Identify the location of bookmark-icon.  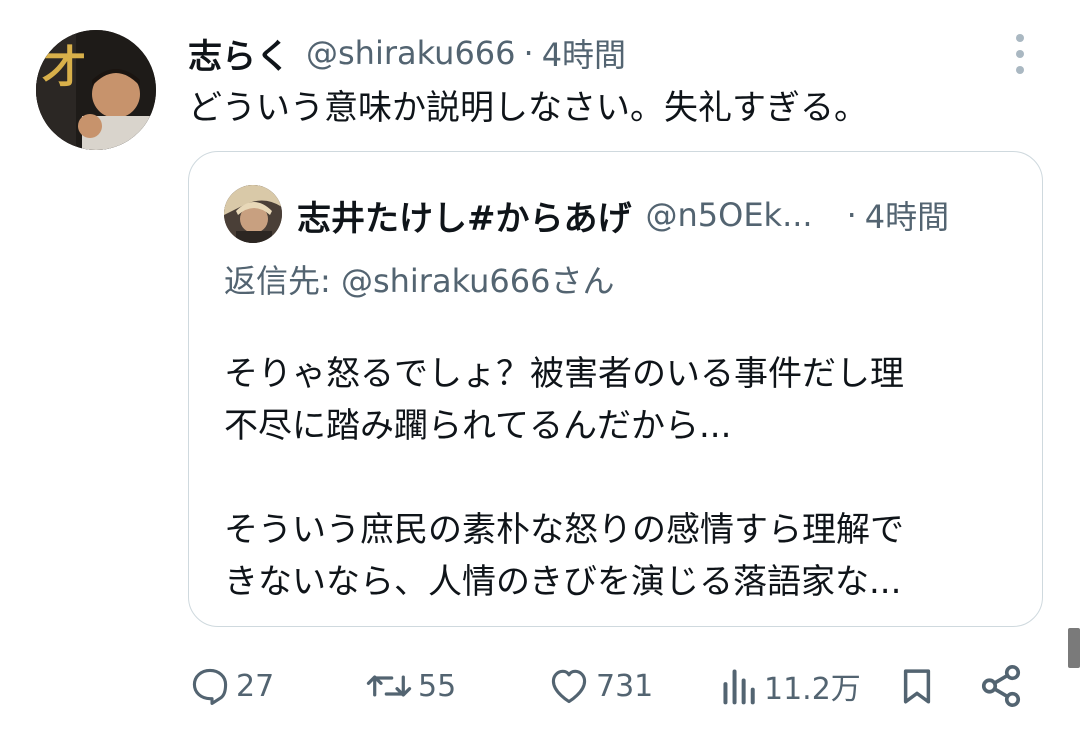
(917, 686).